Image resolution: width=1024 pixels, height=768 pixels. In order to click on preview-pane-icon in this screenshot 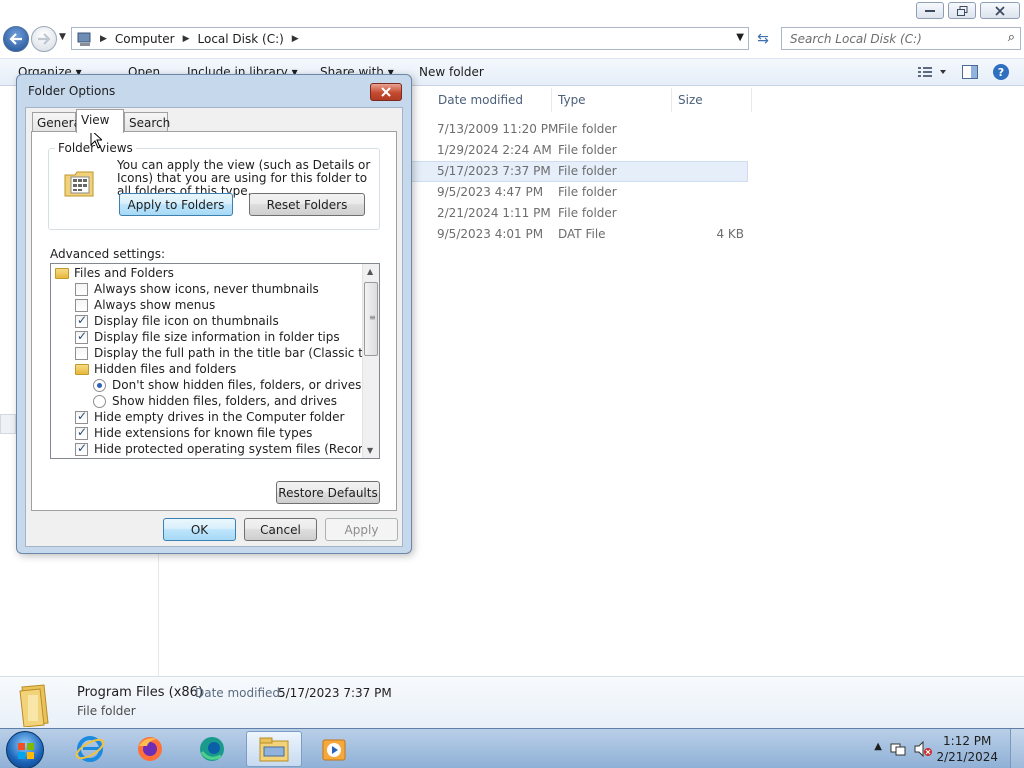, I will do `click(970, 72)`.